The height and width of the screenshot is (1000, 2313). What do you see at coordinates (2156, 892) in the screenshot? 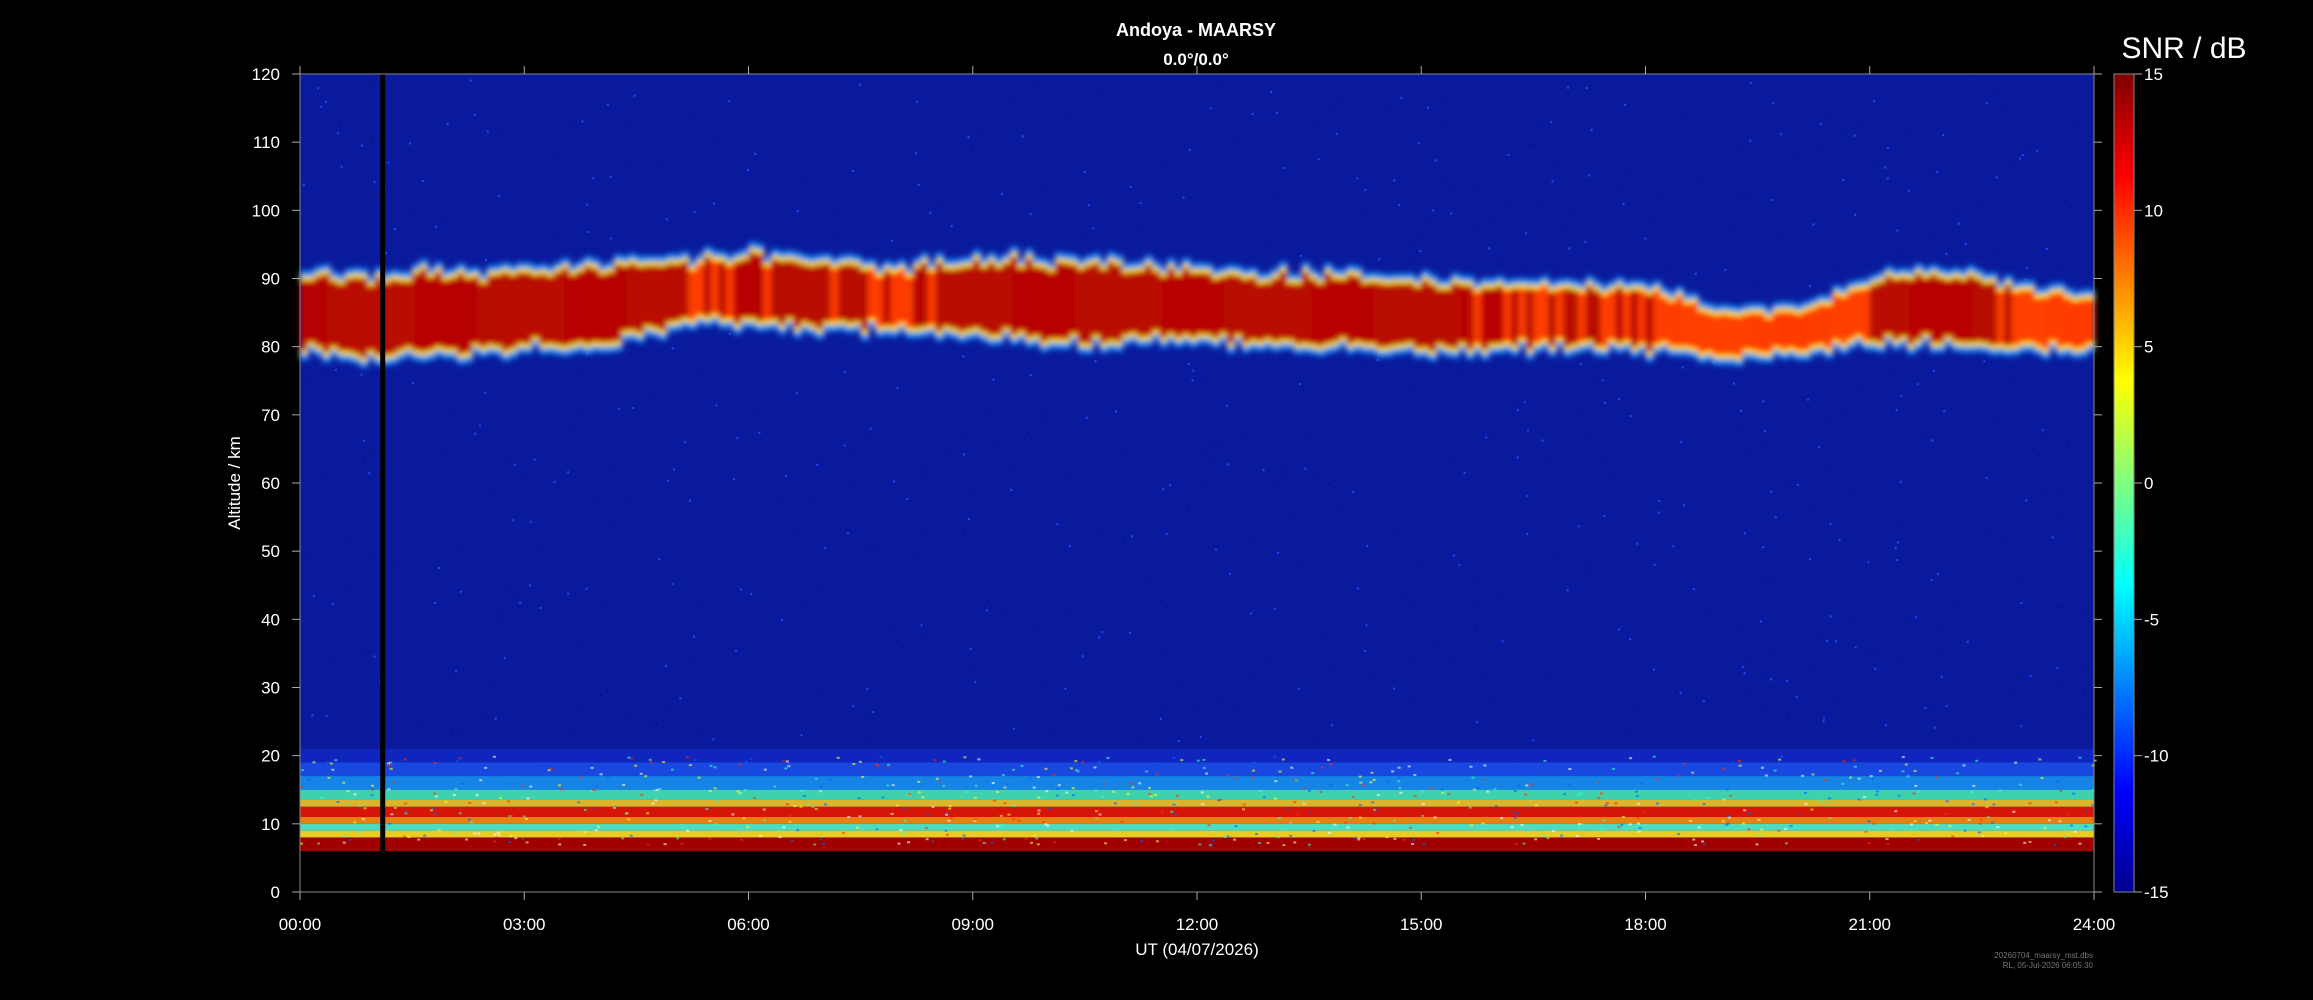
I see `colorbar-tick-label: -15` at bounding box center [2156, 892].